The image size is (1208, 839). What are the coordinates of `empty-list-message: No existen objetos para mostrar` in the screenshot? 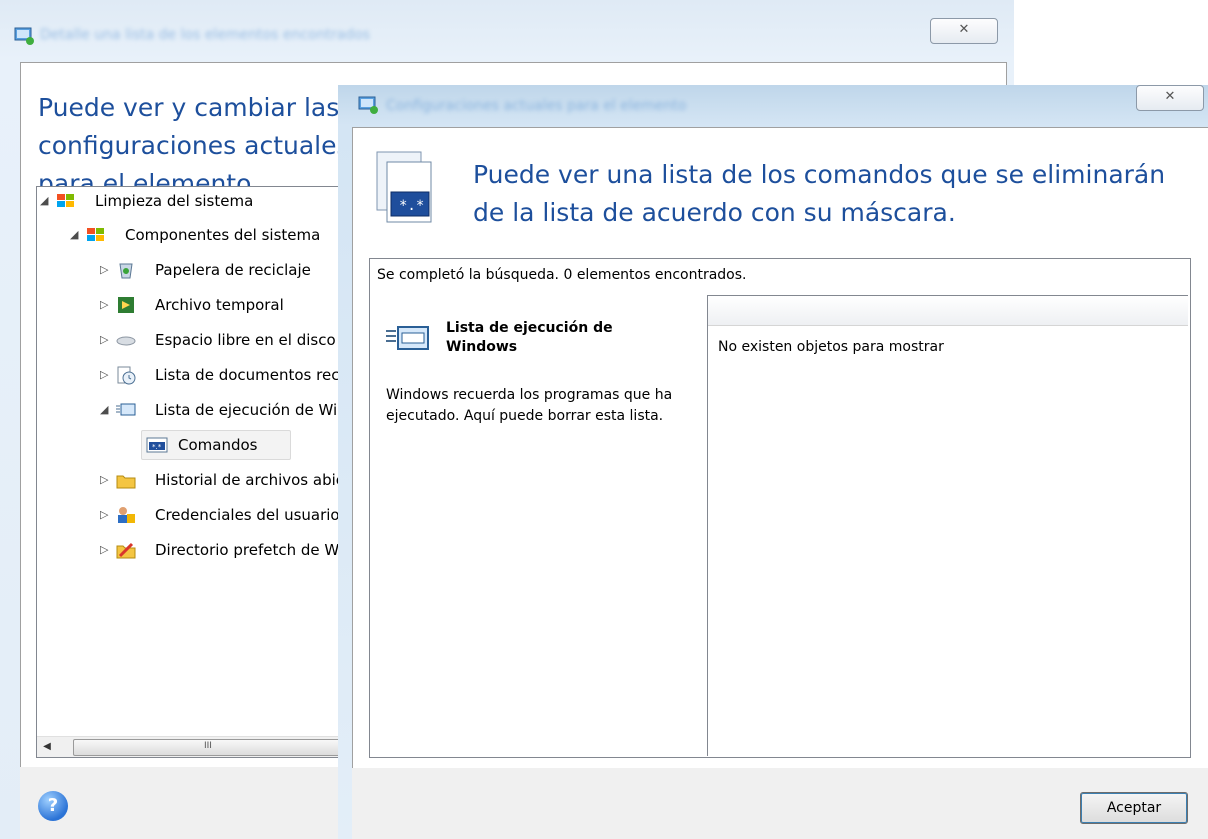 It's located at (831, 347).